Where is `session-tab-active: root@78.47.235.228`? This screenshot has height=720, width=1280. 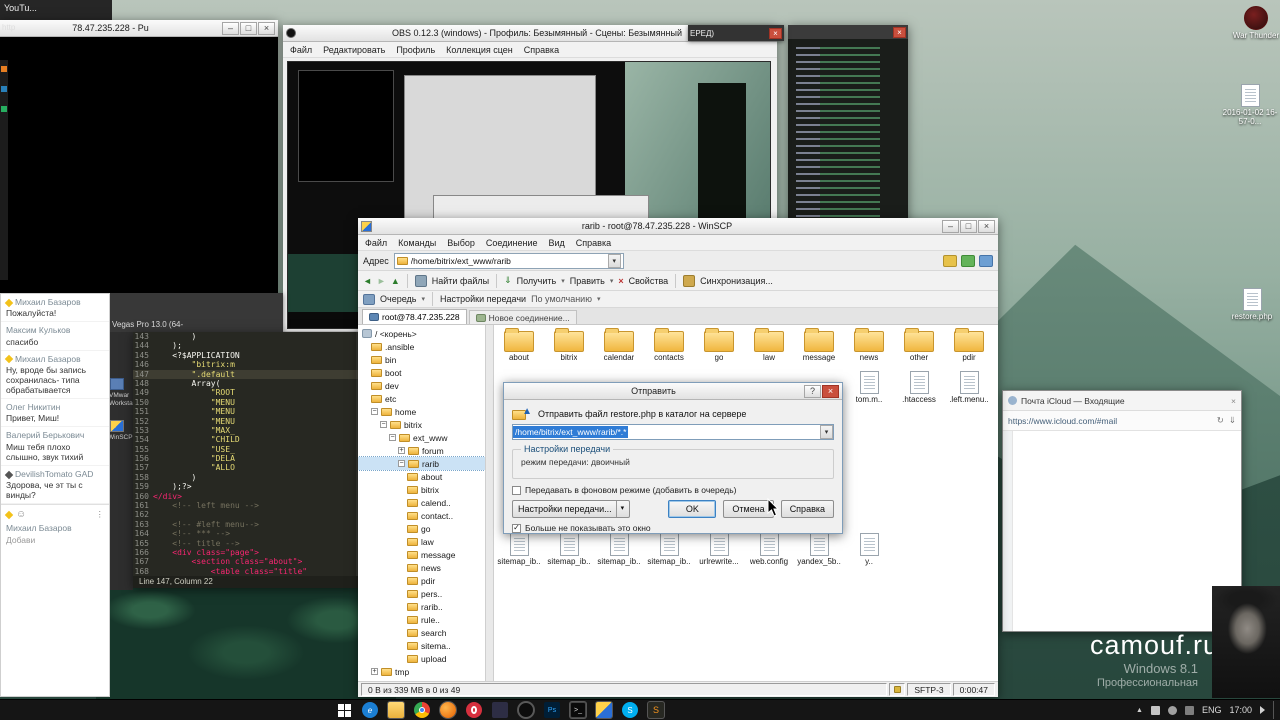
session-tab-active: root@78.47.235.228 is located at coordinates (414, 316).